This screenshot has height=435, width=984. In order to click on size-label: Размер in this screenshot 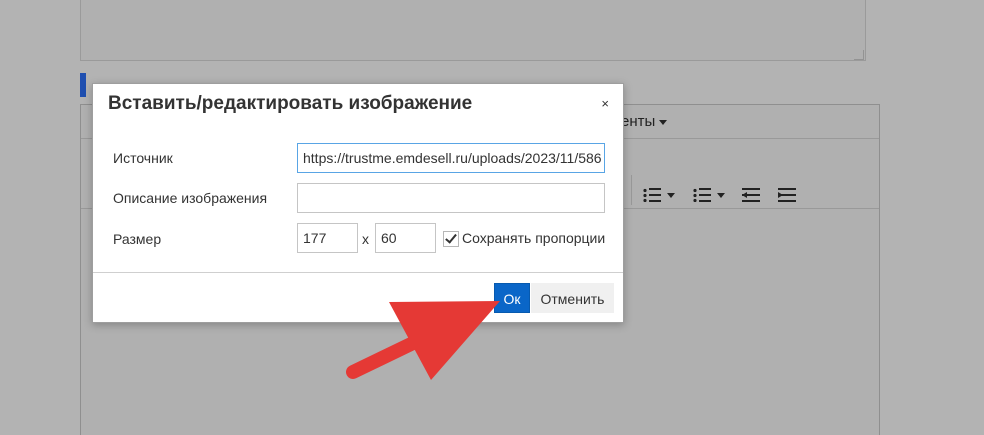, I will do `click(137, 239)`.